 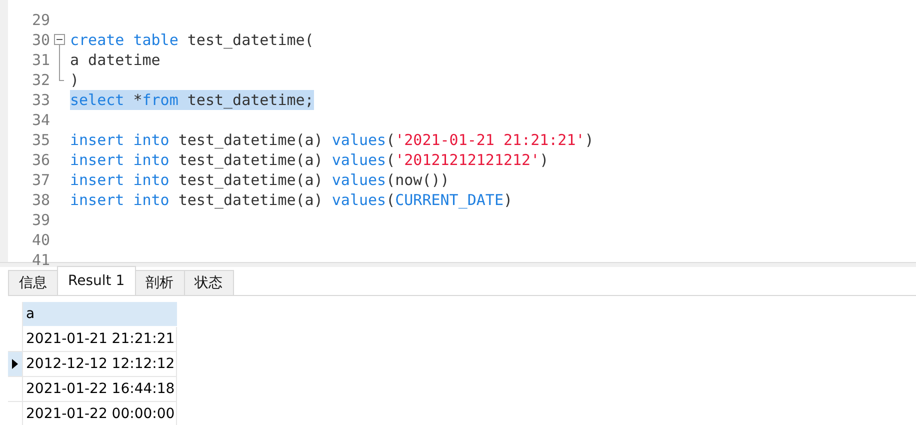 What do you see at coordinates (40, 60) in the screenshot?
I see `line-number: 31` at bounding box center [40, 60].